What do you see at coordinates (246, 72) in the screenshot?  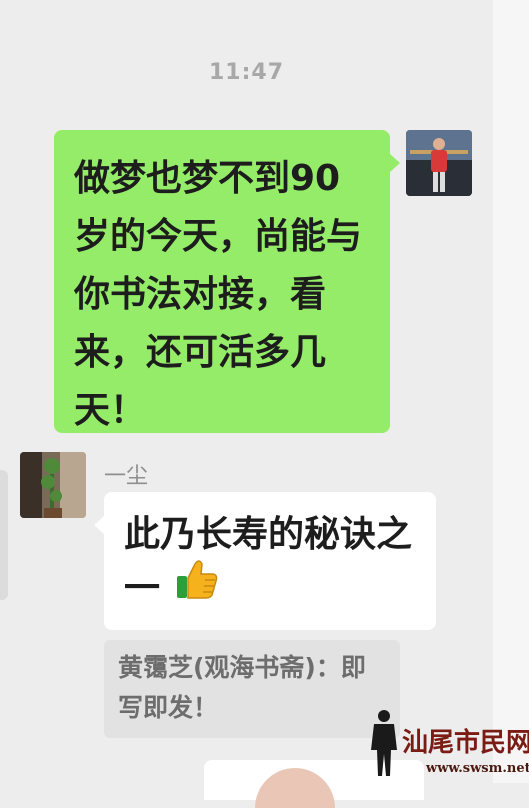 I see `message-timestamp: 11:47` at bounding box center [246, 72].